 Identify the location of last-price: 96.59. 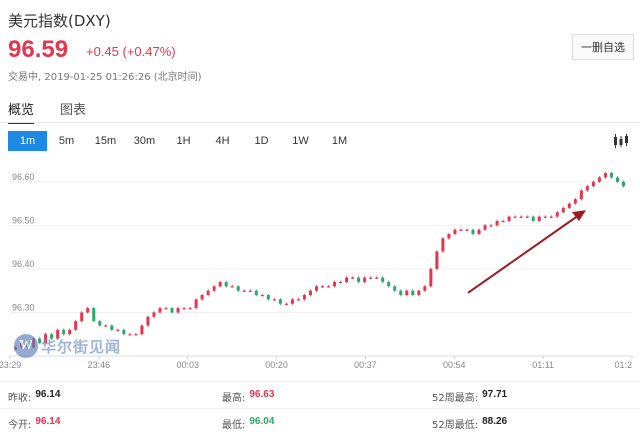
(38, 49).